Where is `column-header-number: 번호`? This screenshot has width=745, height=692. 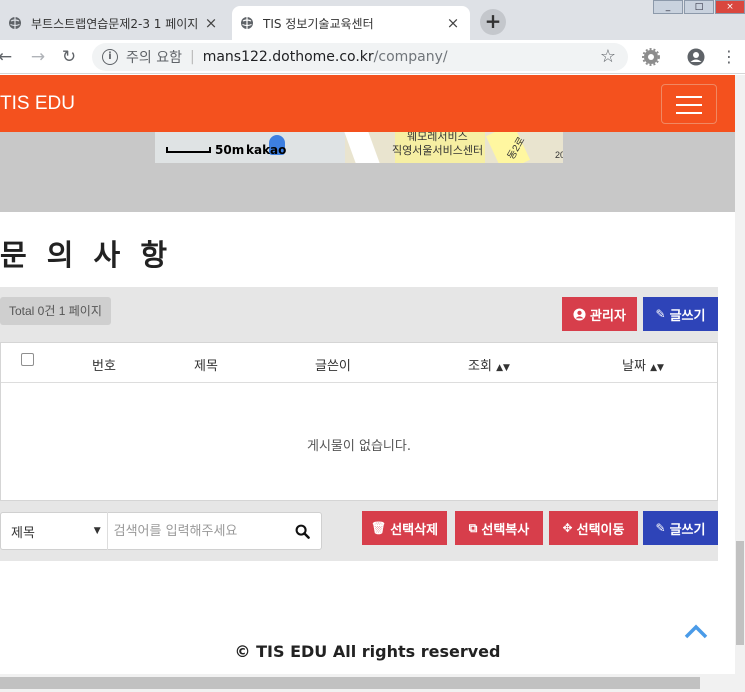 column-header-number: 번호 is located at coordinates (104, 366).